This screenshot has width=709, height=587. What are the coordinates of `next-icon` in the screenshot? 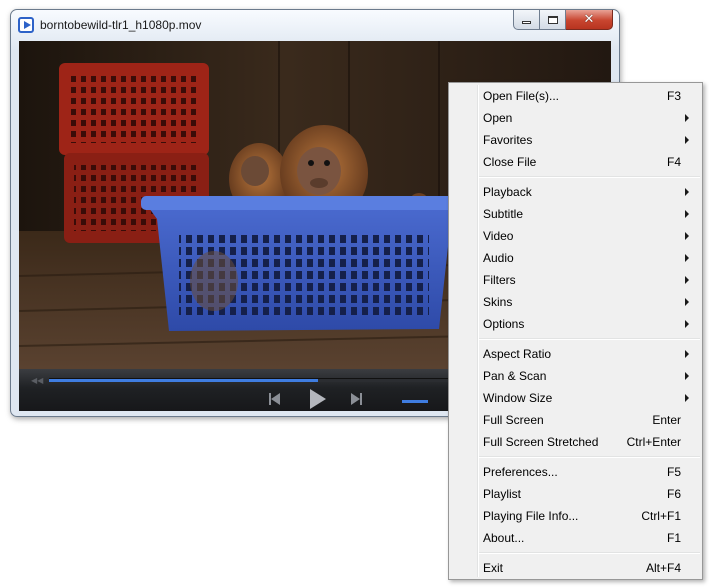 It's located at (357, 399).